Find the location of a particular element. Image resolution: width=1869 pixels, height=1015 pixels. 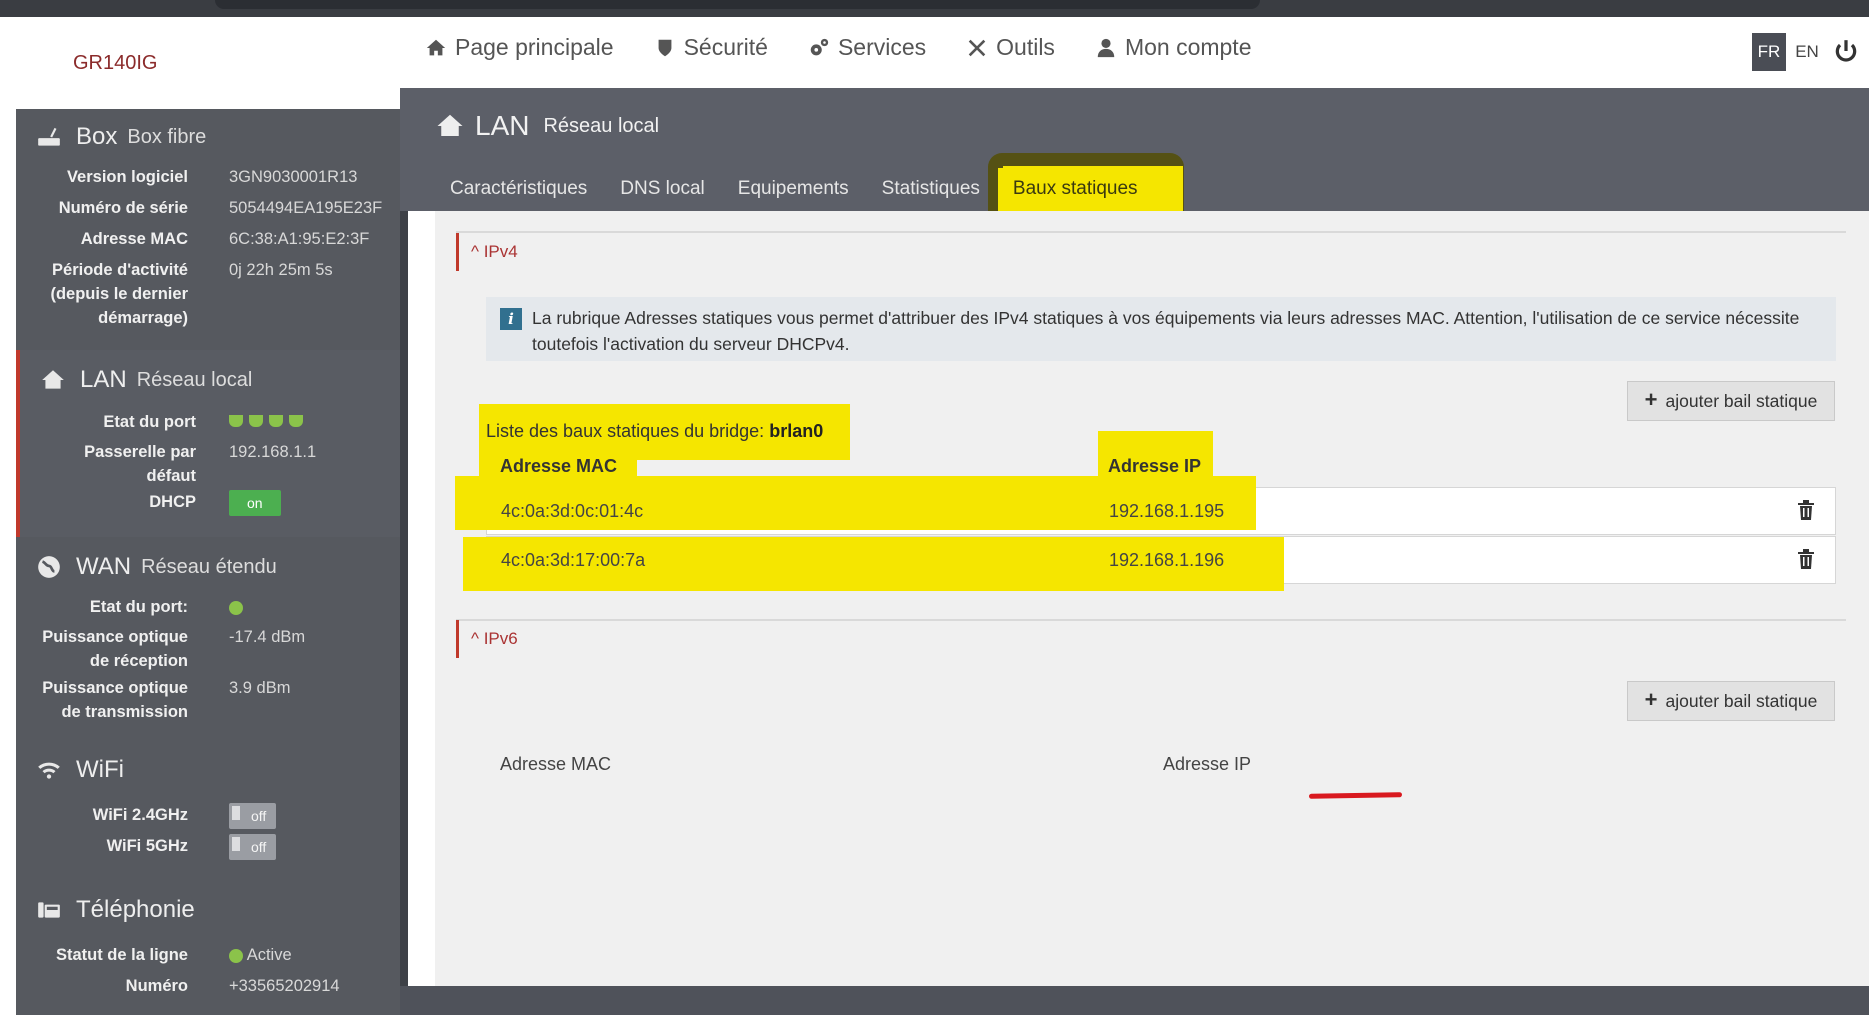

tab-caracteristiques: Caractéristiques is located at coordinates (518, 190).